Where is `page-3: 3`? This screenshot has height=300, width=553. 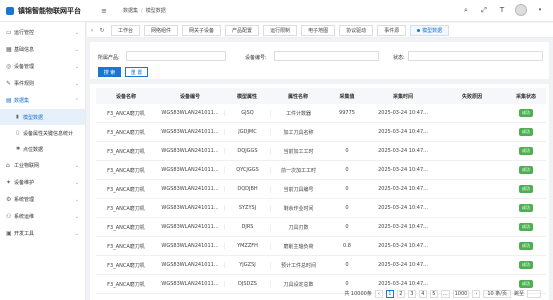
page-3: 3 is located at coordinates (411, 293).